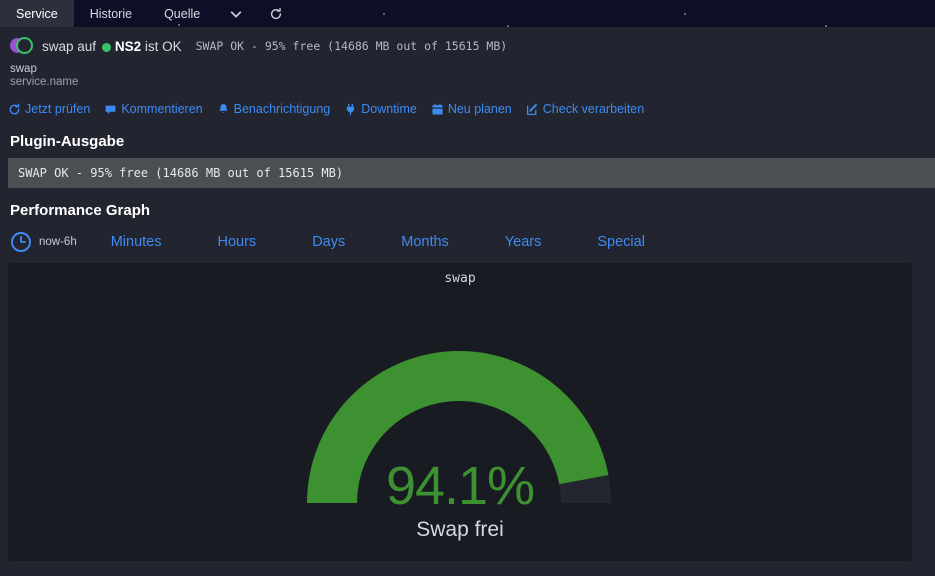 This screenshot has width=935, height=576. I want to click on performance-graph-heading: Performance Graph, so click(80, 210).